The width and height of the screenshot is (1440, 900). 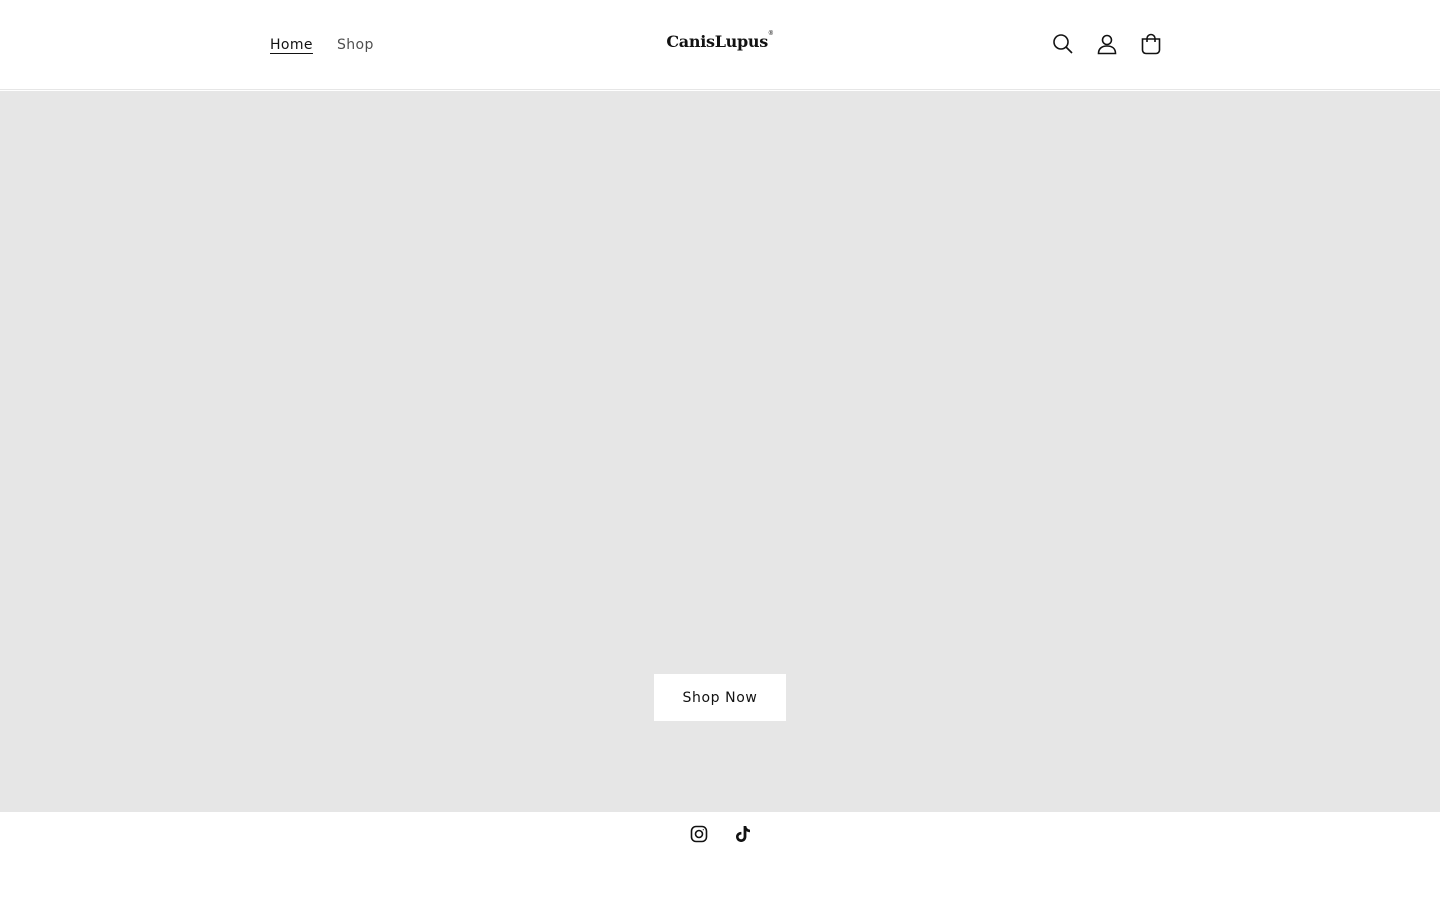 I want to click on logo-registered-mark: ®, so click(x=770, y=33).